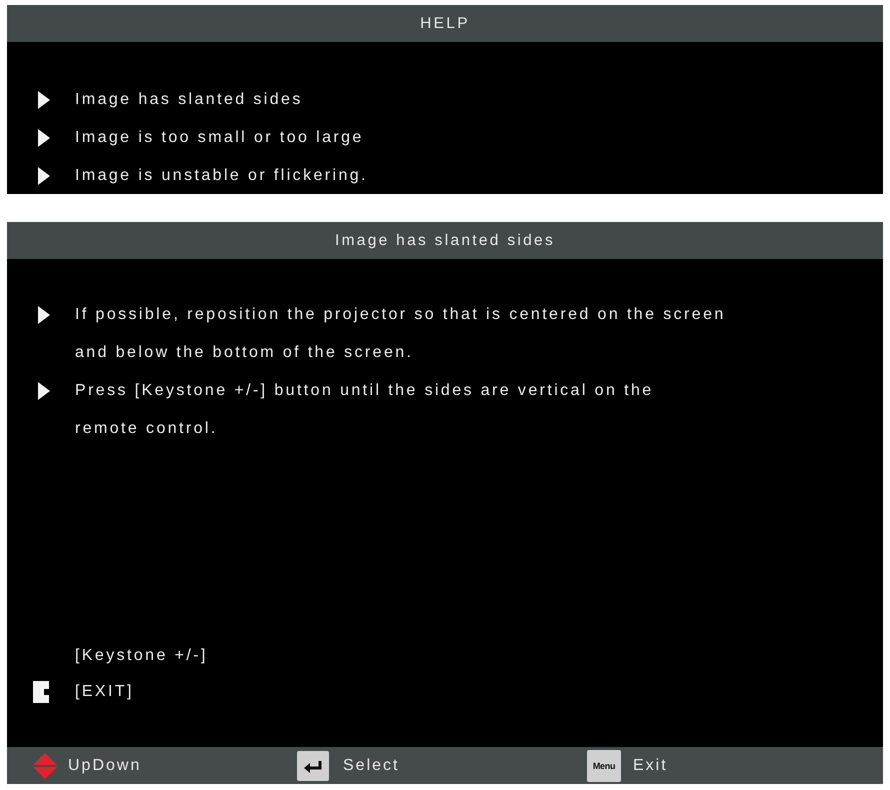 The height and width of the screenshot is (790, 890). What do you see at coordinates (189, 100) in the screenshot?
I see `help-topic-item: Image has slanted sides` at bounding box center [189, 100].